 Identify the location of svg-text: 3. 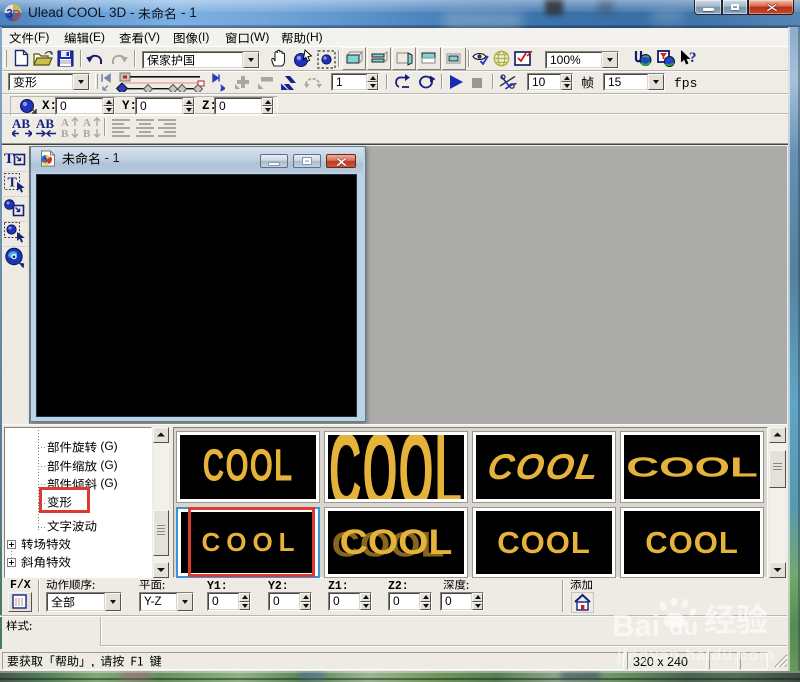
(45, 161).